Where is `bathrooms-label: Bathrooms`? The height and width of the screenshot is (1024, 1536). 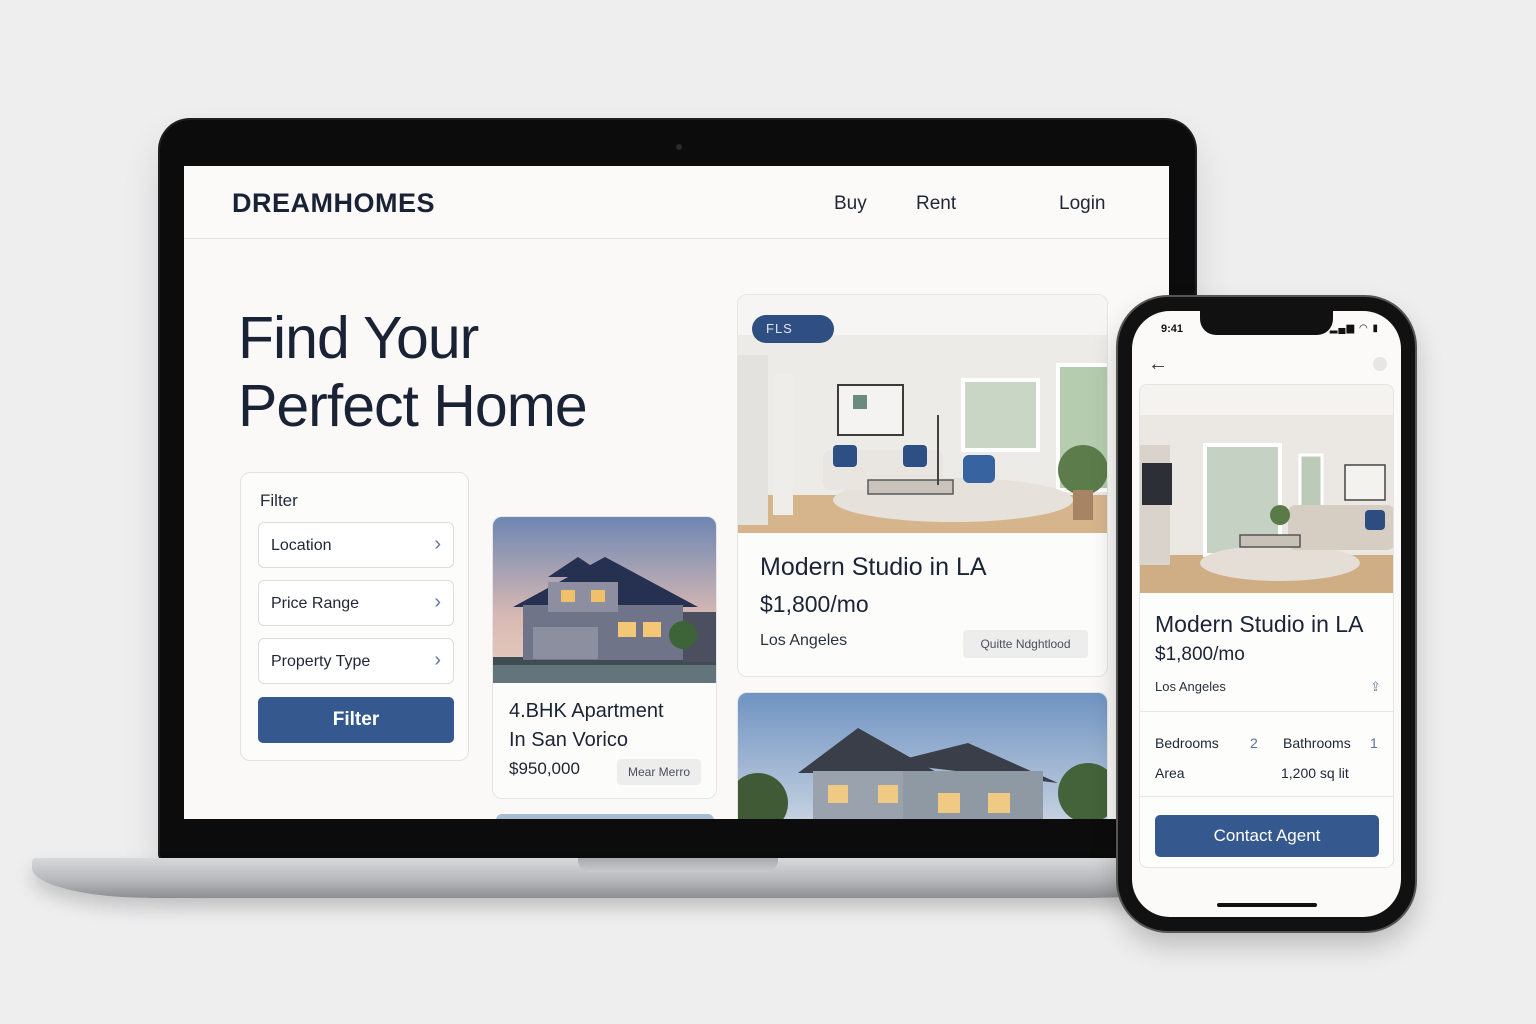
bathrooms-label: Bathrooms is located at coordinates (1317, 743).